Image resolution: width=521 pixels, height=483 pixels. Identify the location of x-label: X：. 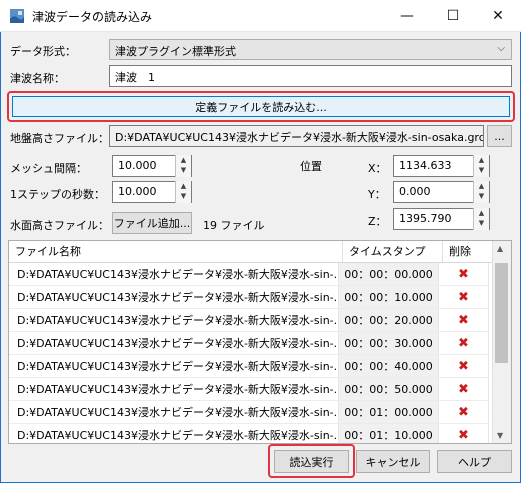
(377, 168).